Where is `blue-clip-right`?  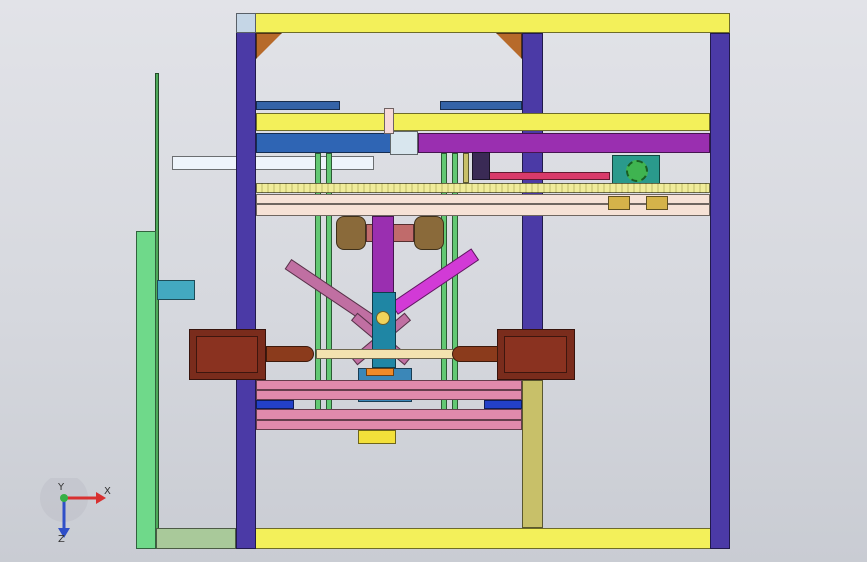 blue-clip-right is located at coordinates (503, 404).